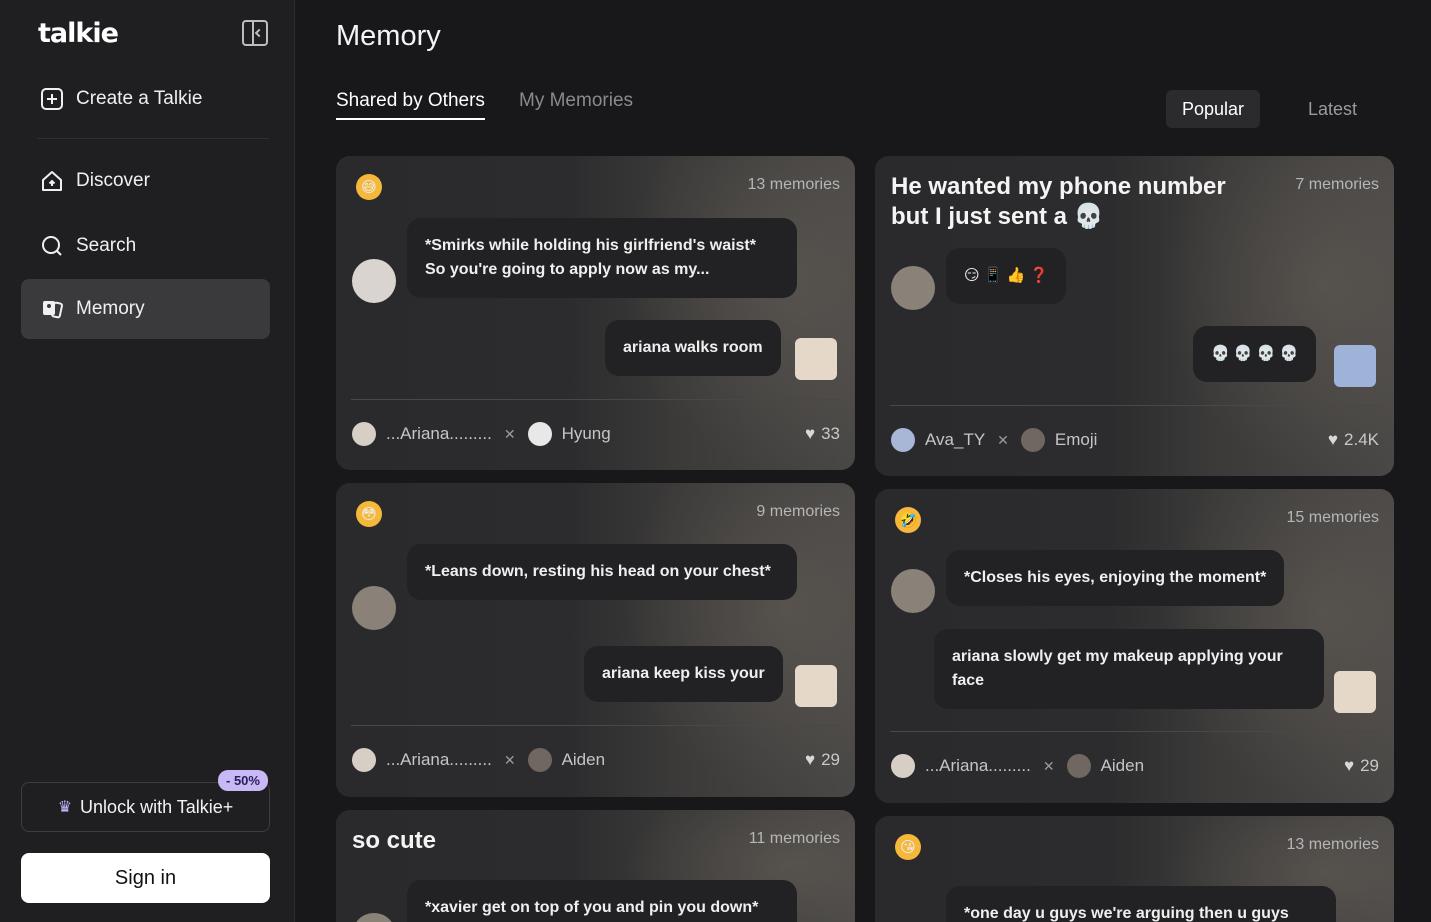 This screenshot has height=922, width=1431. What do you see at coordinates (153, 138) in the screenshot?
I see `sidebar-divider` at bounding box center [153, 138].